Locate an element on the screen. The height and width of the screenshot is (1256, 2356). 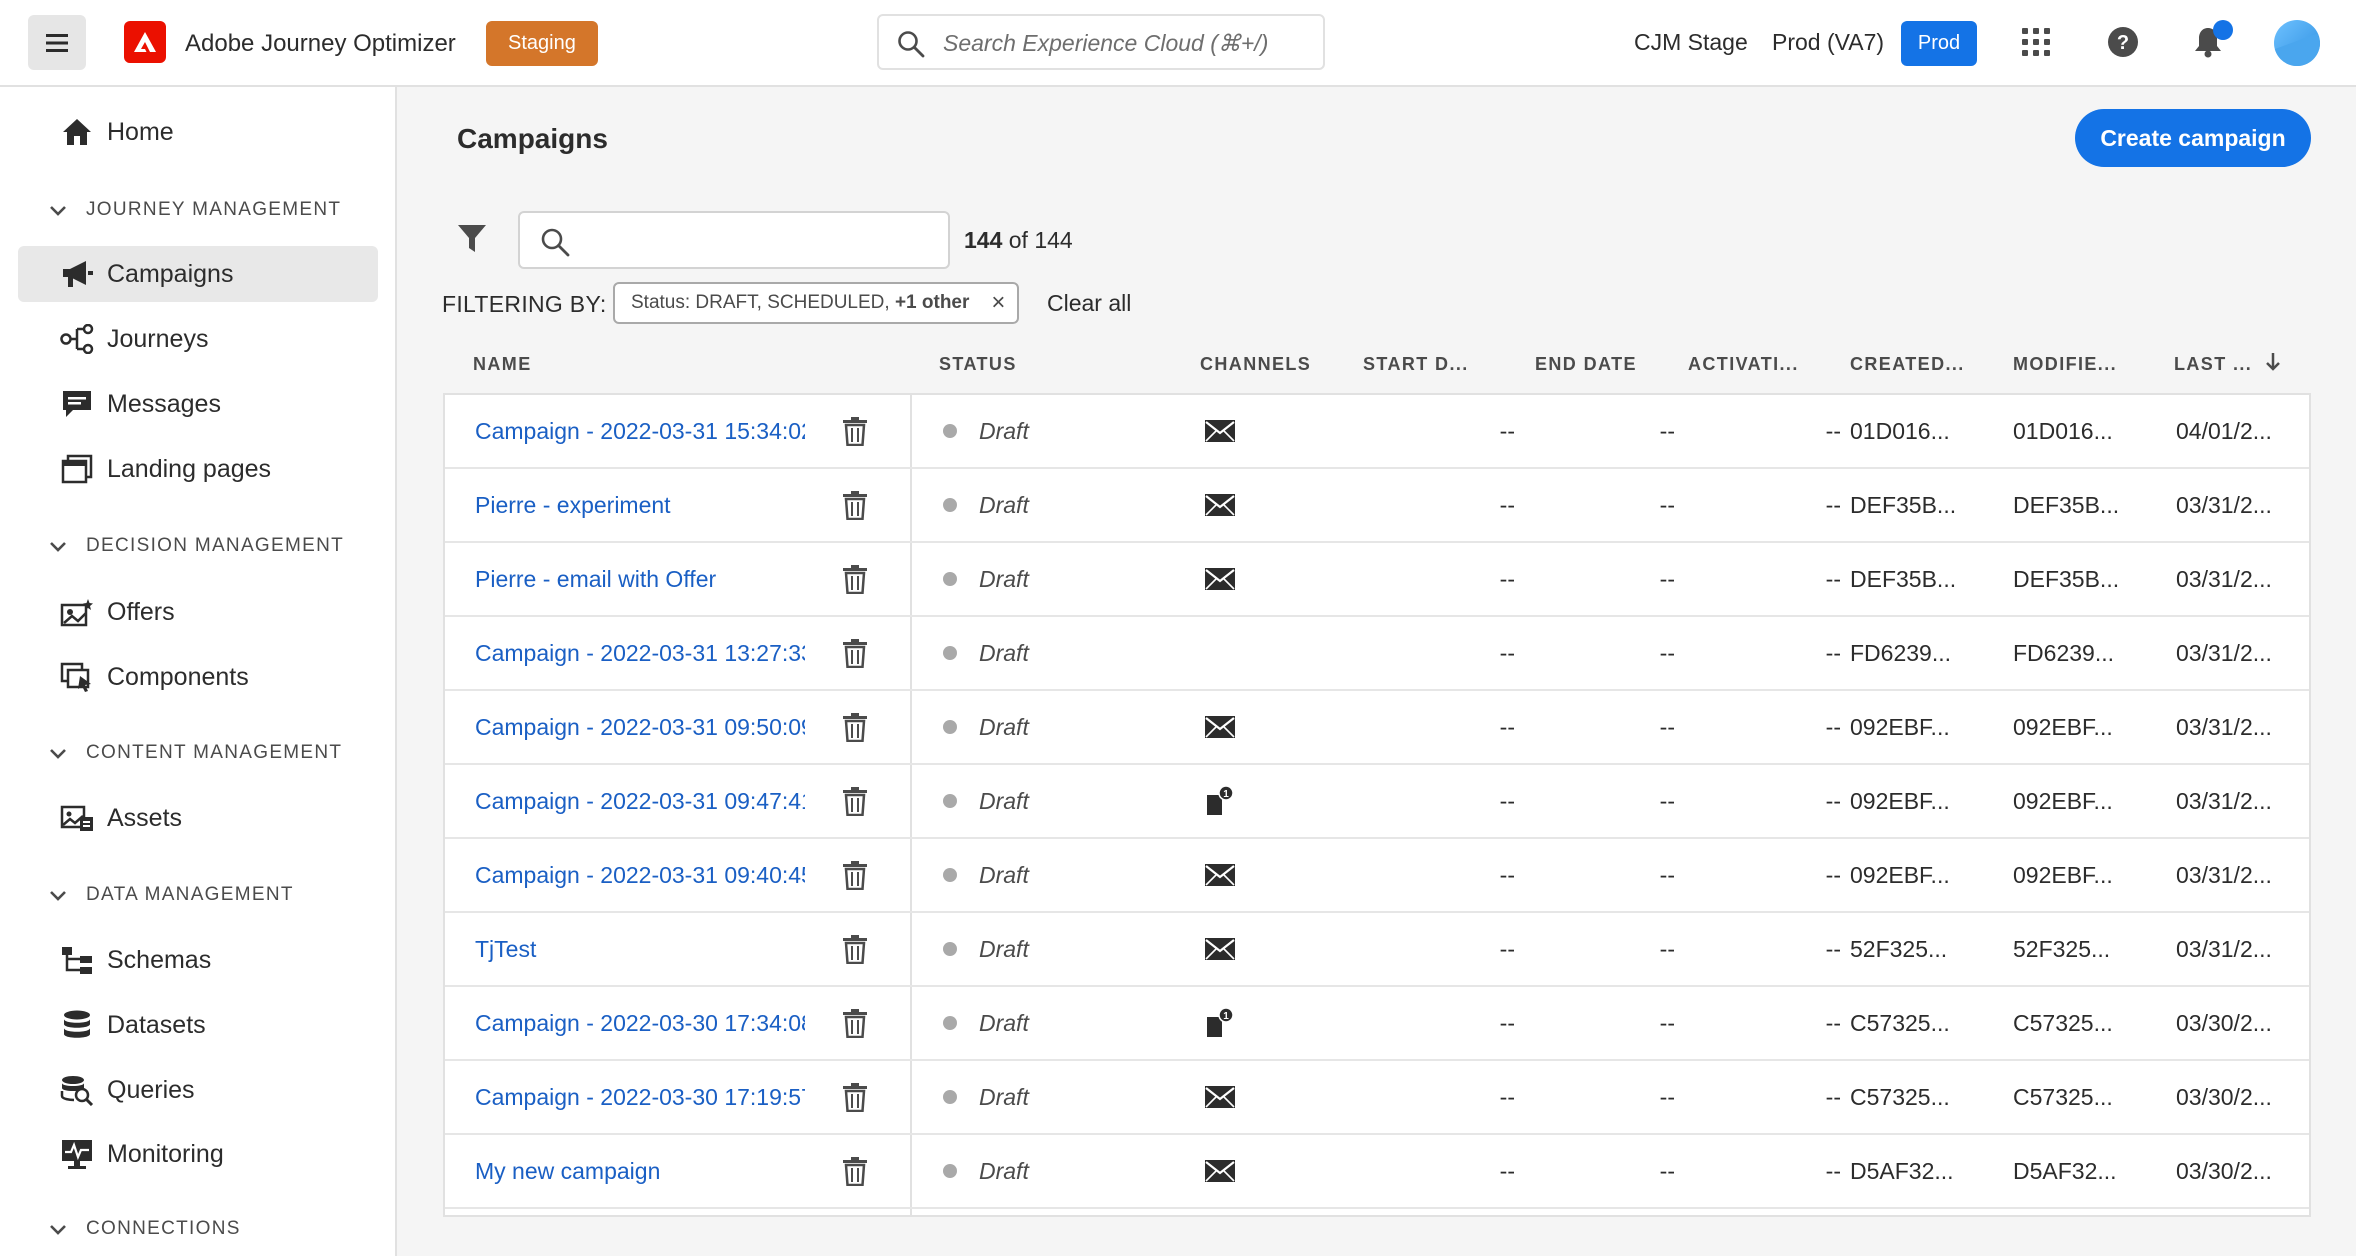
adobe-logo is located at coordinates (145, 42).